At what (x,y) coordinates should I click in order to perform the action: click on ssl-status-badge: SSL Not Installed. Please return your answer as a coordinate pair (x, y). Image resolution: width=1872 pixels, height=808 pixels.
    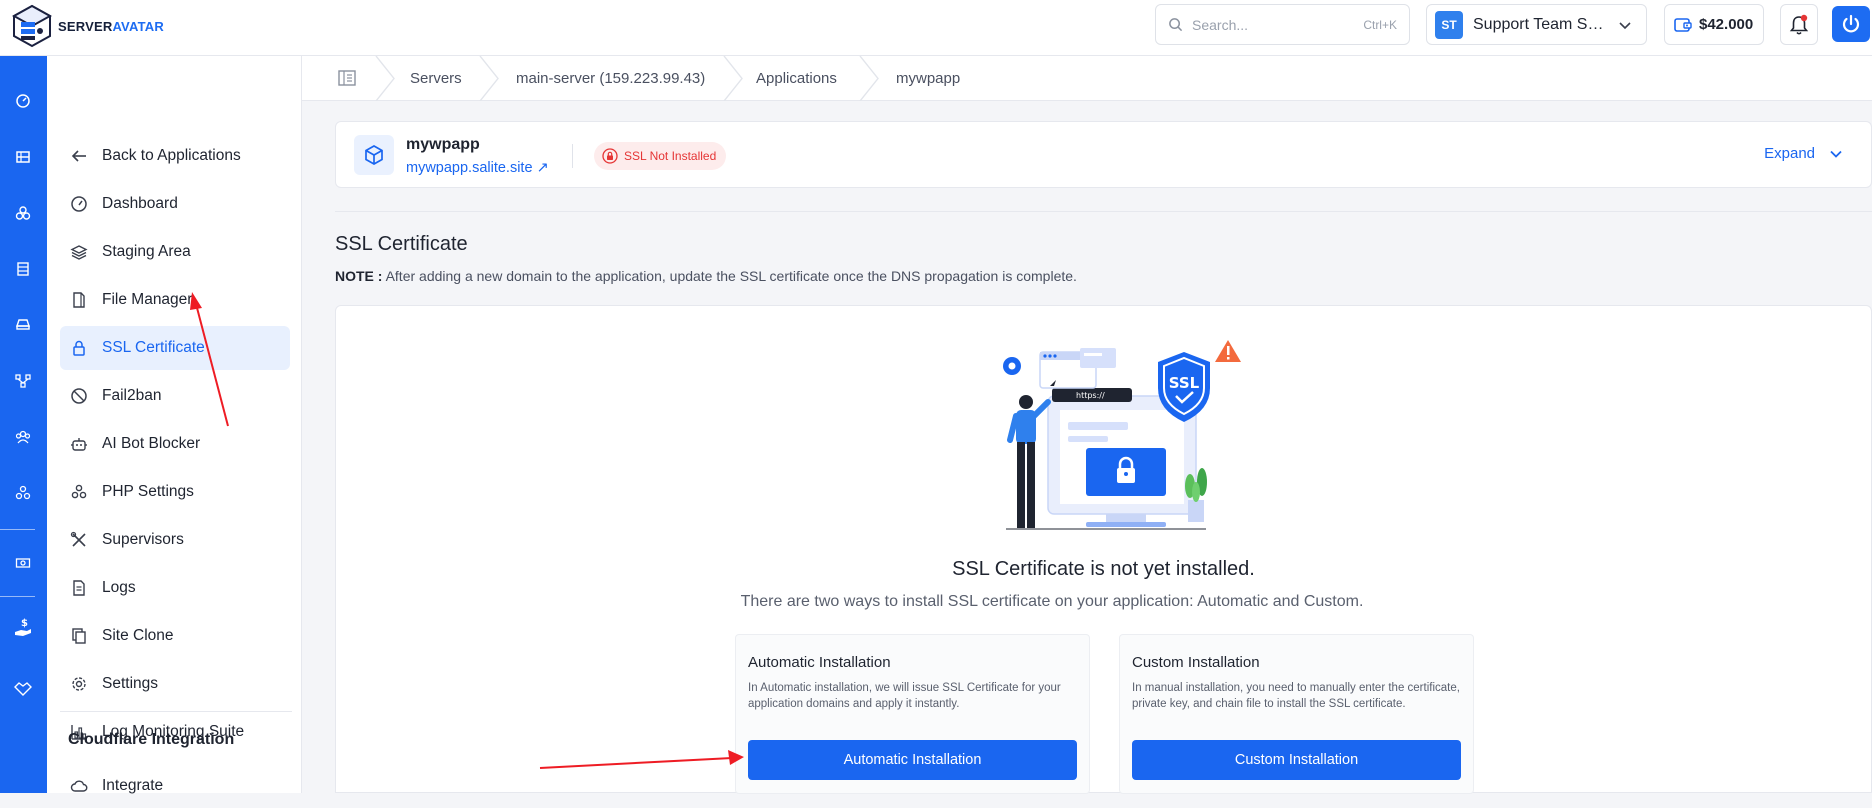
    Looking at the image, I should click on (660, 156).